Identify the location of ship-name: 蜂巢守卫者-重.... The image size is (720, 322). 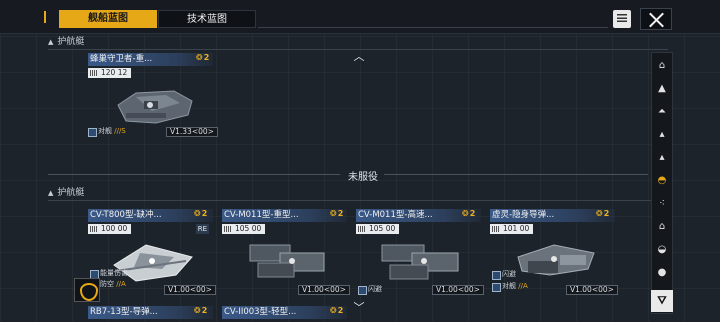
(150, 59).